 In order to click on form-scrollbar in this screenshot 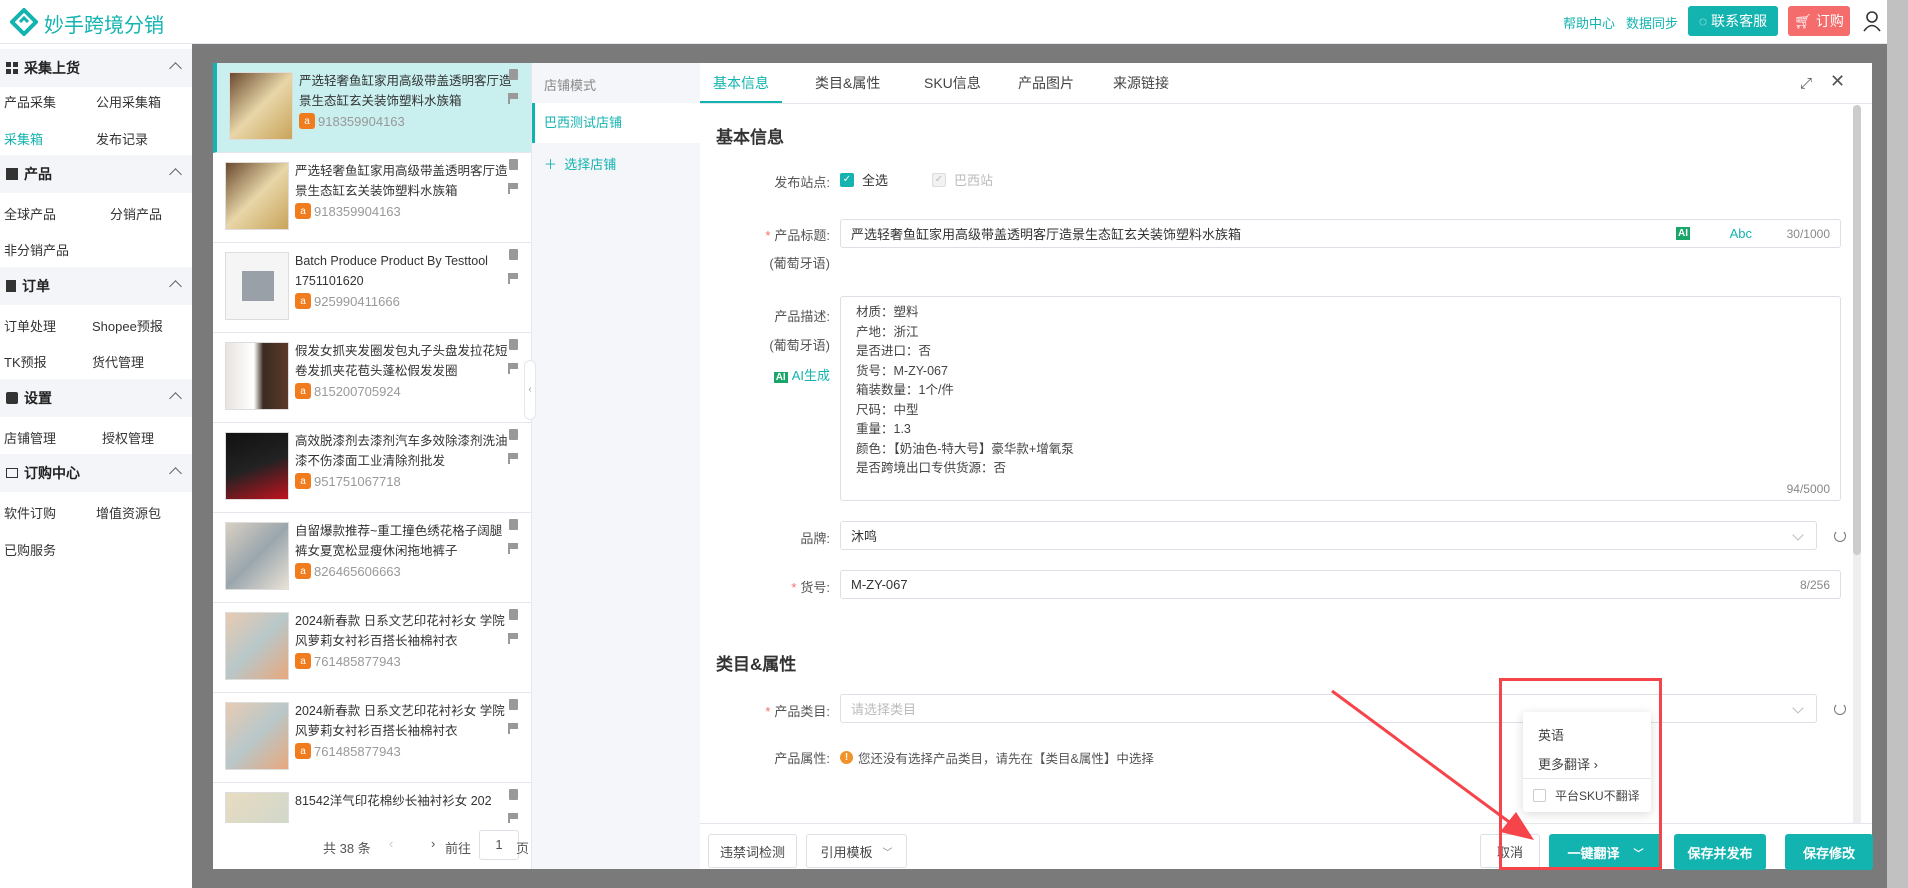, I will do `click(1857, 465)`.